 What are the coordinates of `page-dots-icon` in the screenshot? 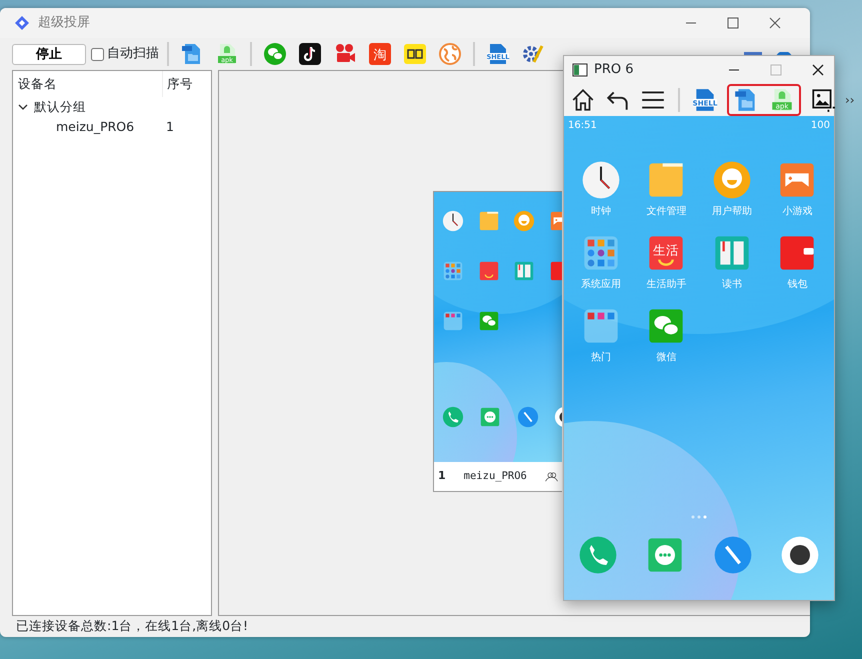 It's located at (699, 517).